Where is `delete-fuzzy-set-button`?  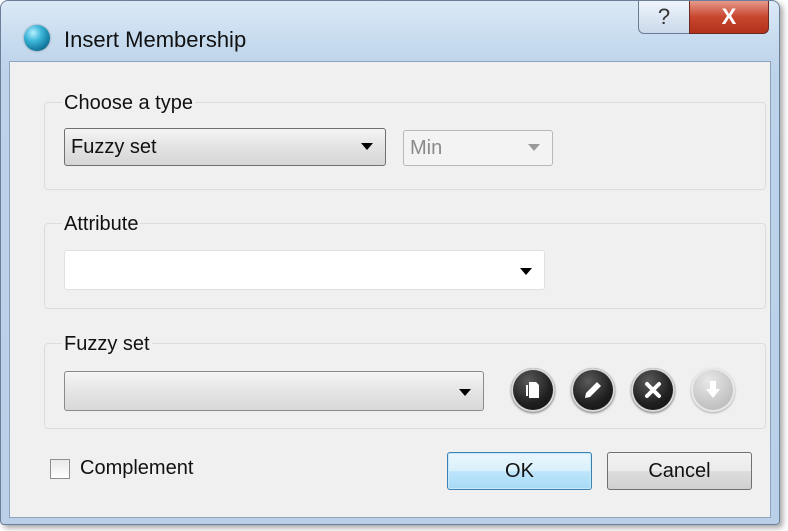
delete-fuzzy-set-button is located at coordinates (653, 390).